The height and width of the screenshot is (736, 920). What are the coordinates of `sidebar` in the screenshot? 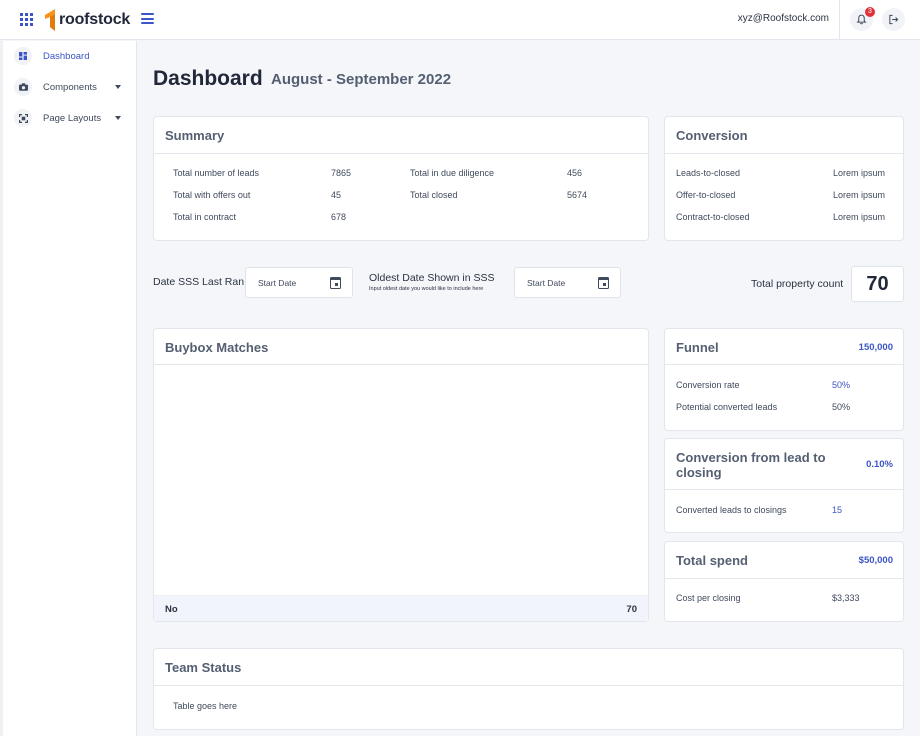 It's located at (68, 388).